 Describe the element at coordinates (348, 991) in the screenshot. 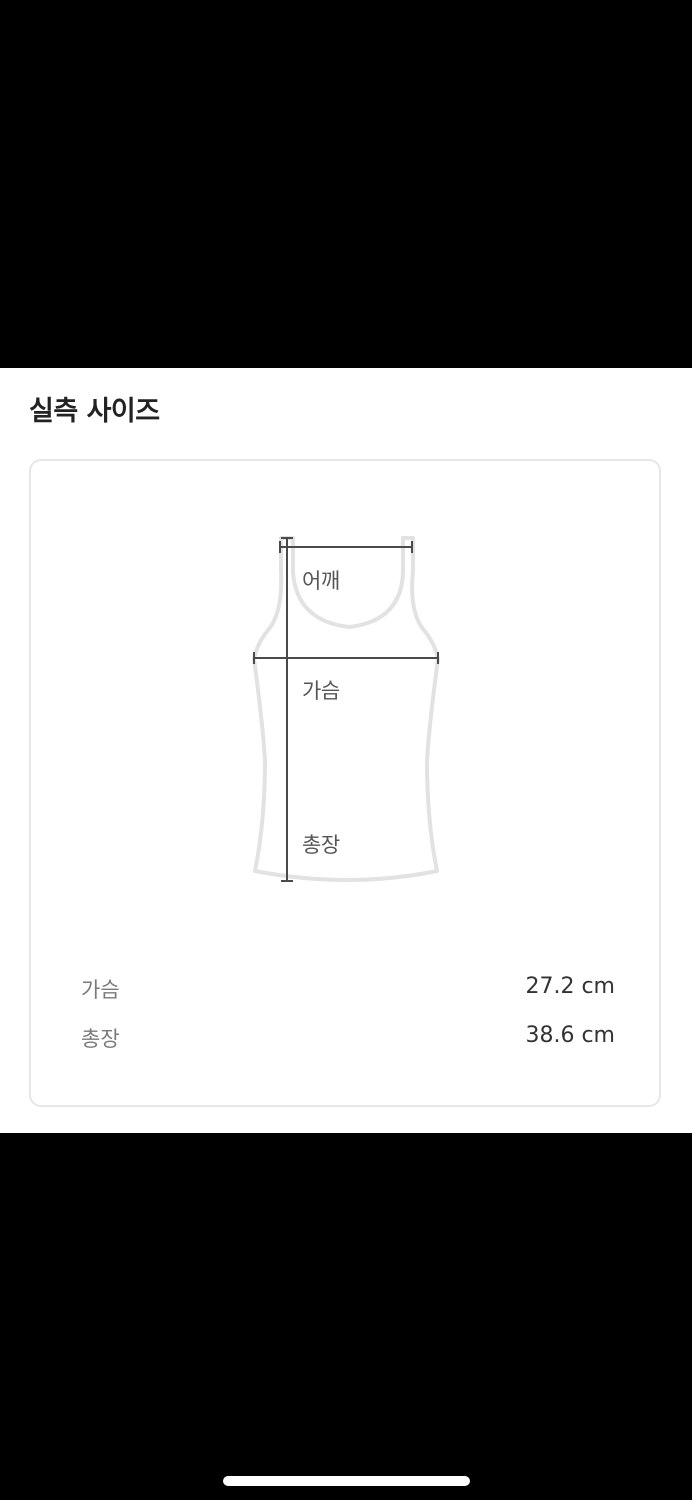

I see `measurement-row-chest: 가슴 27.2 cm` at that location.